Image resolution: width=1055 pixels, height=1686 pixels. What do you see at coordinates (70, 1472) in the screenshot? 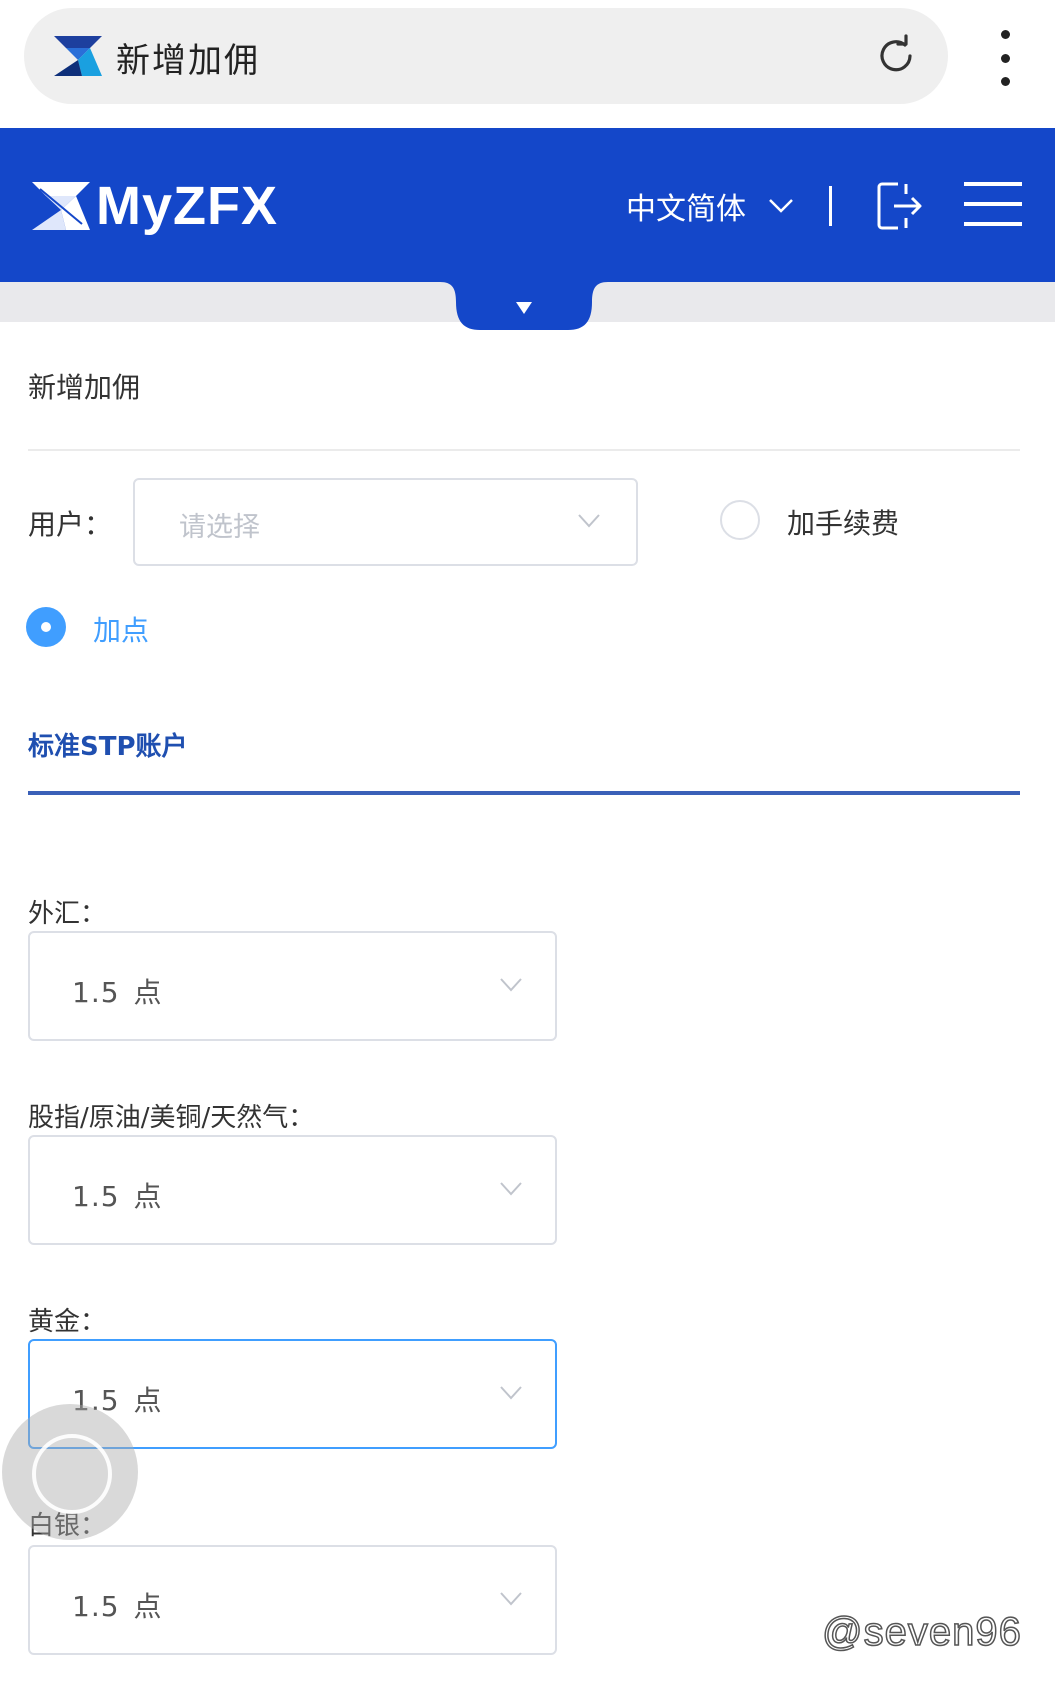
I see `assistive-touch-button` at bounding box center [70, 1472].